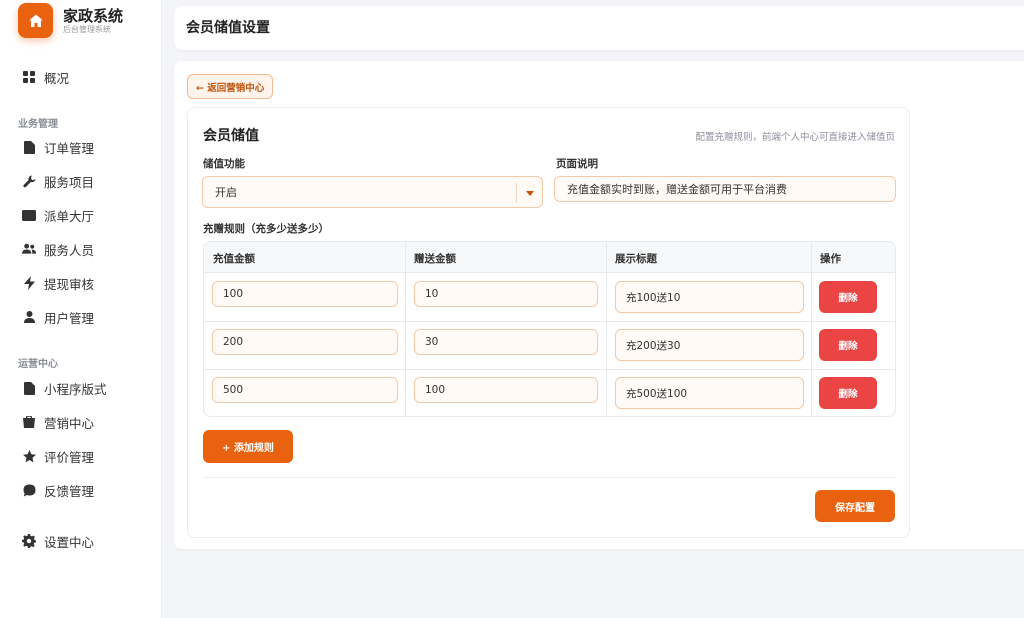 Image resolution: width=1024 pixels, height=618 pixels. I want to click on sidebar-item-label: 小程序版式, so click(75, 389).